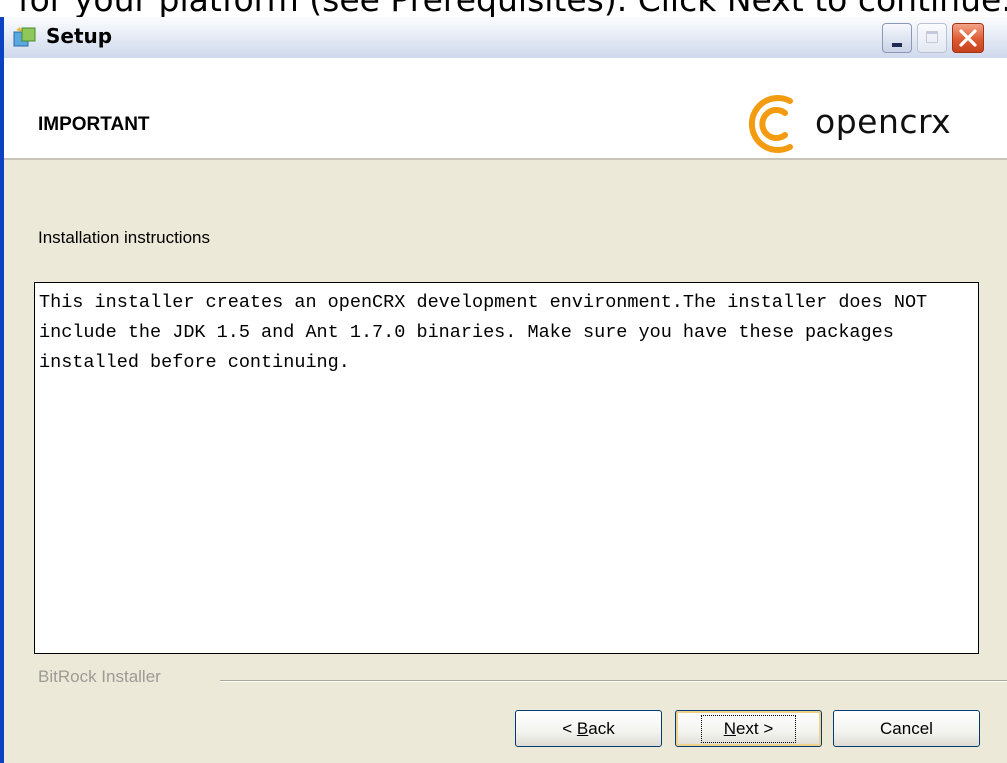  I want to click on setup-app-icon, so click(24, 37).